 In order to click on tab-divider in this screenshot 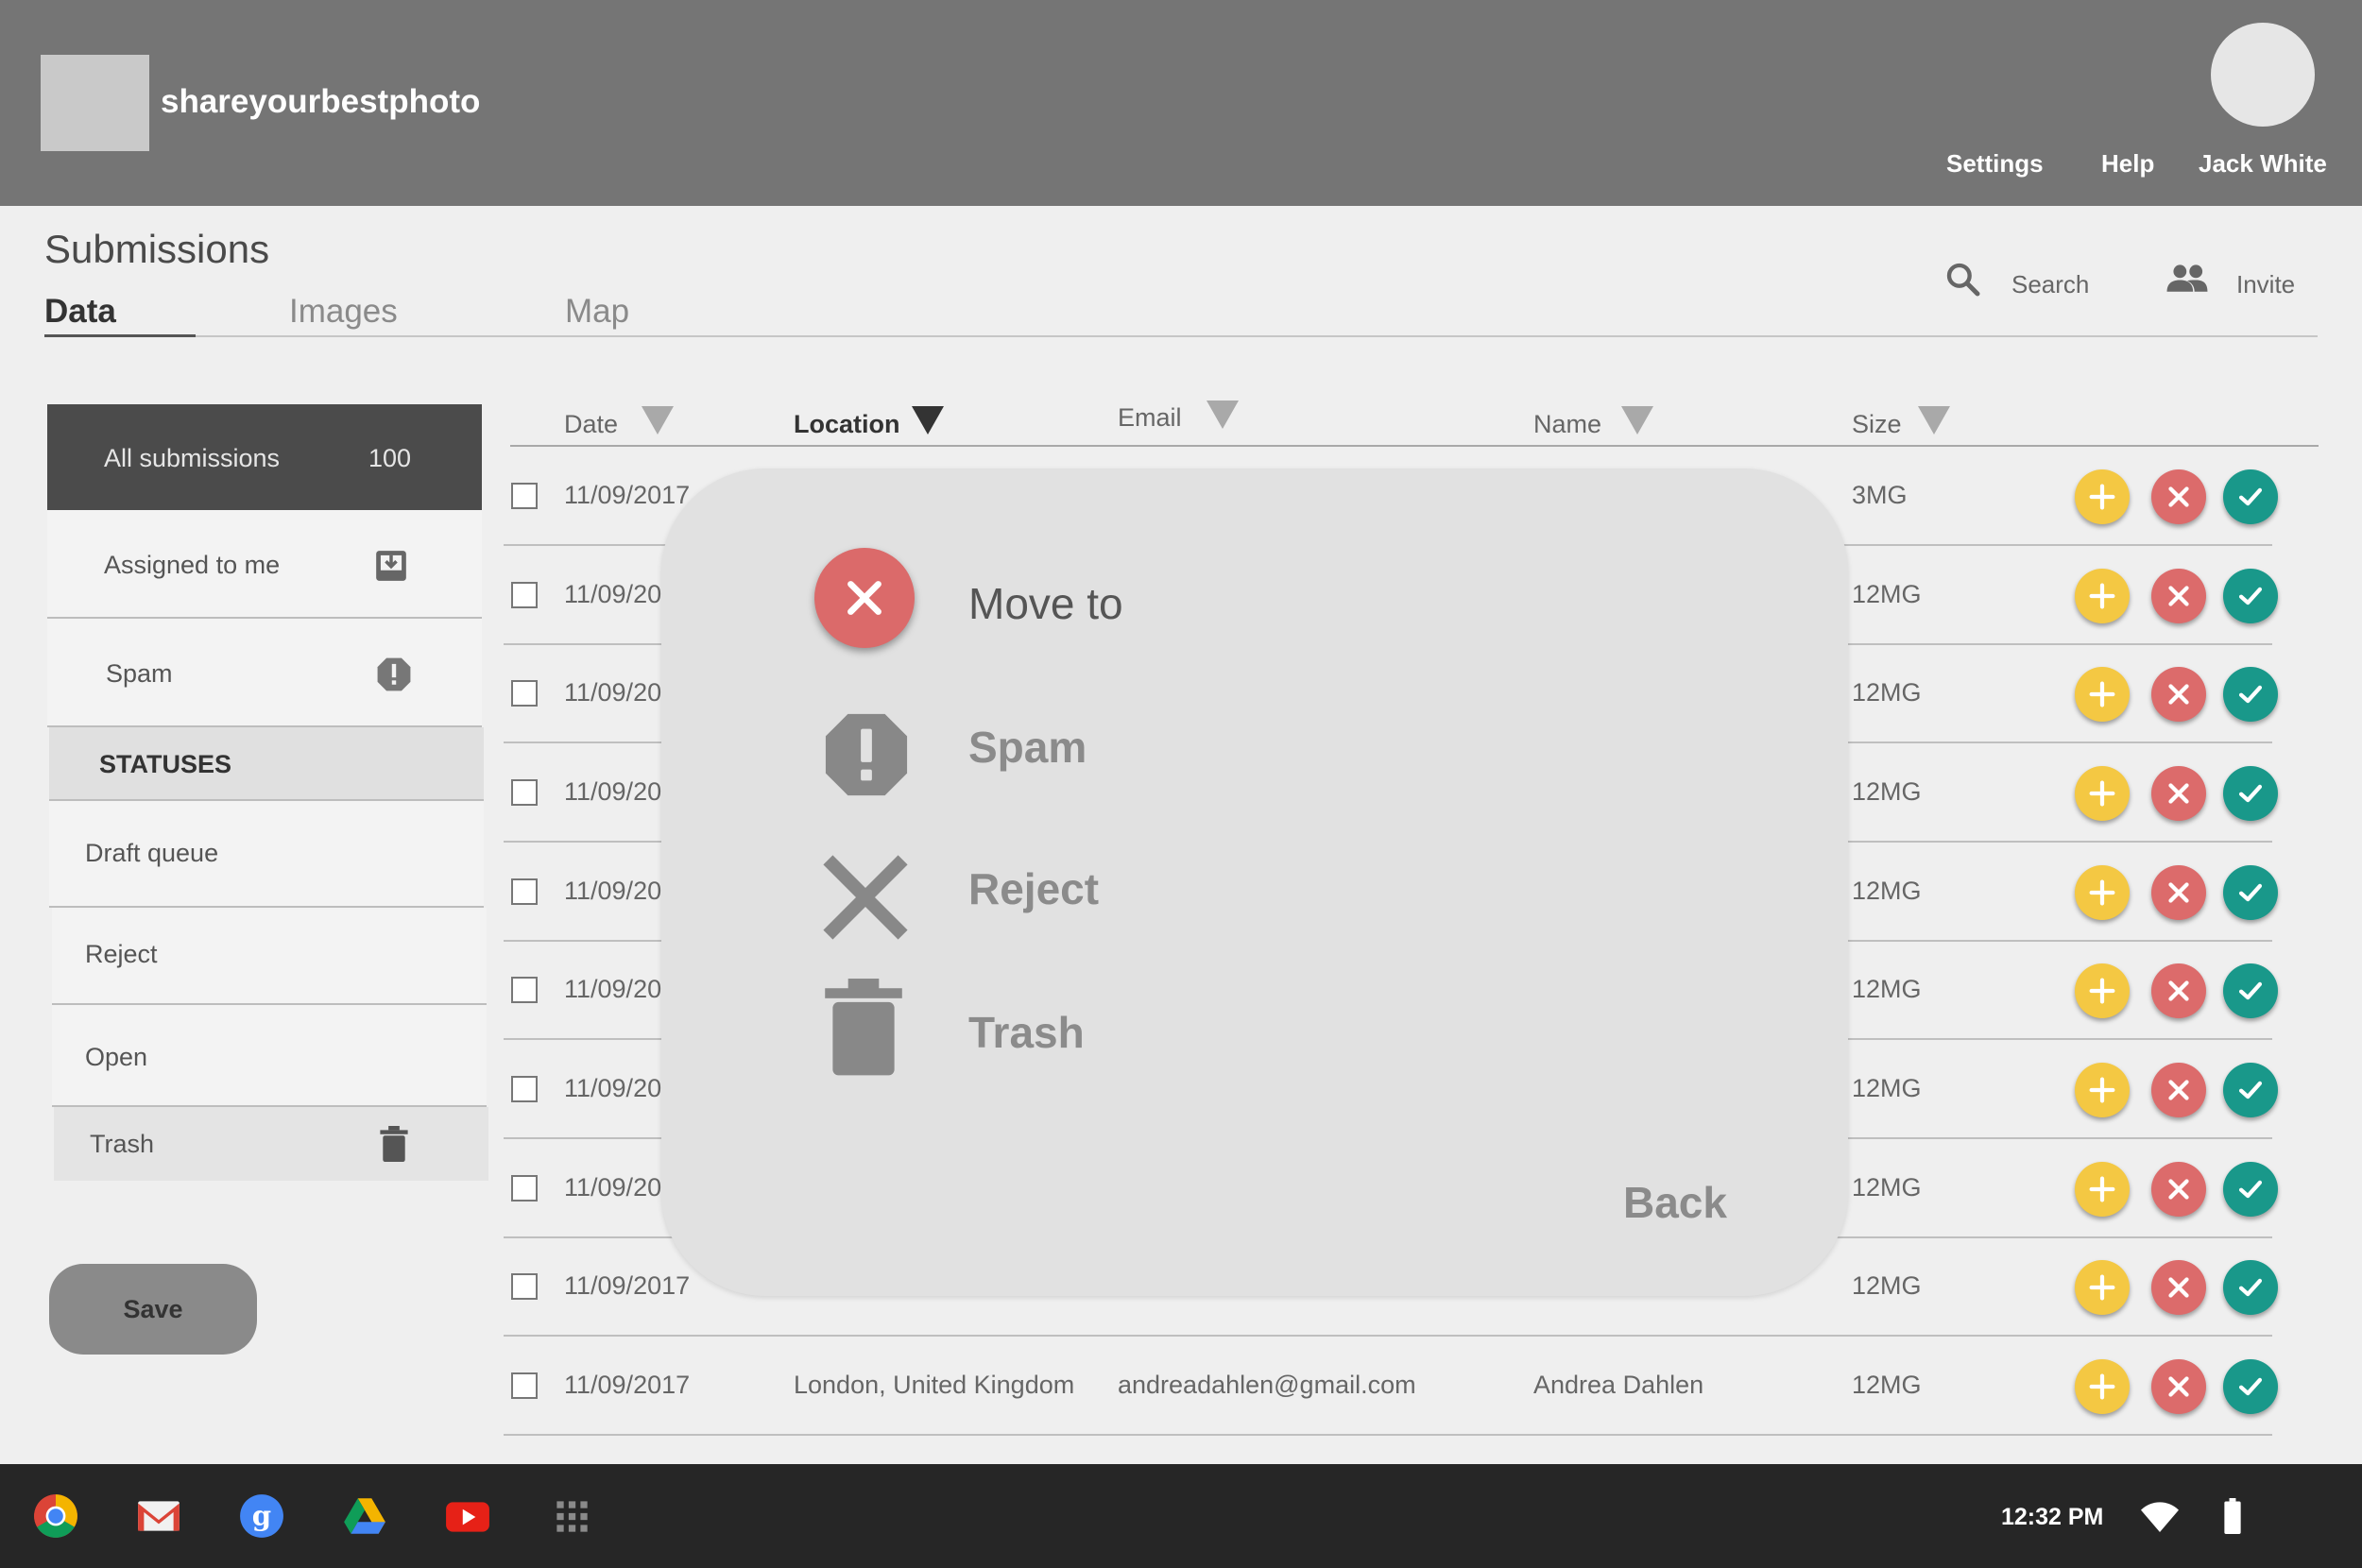, I will do `click(1181, 336)`.